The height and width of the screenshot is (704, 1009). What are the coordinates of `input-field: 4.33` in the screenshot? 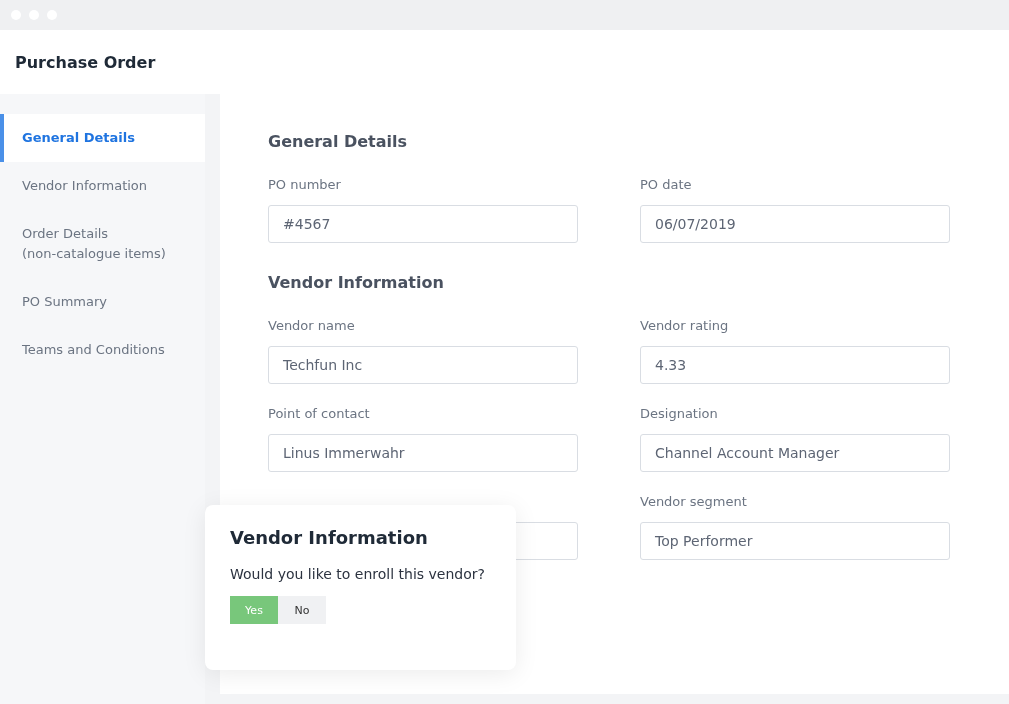 It's located at (795, 365).